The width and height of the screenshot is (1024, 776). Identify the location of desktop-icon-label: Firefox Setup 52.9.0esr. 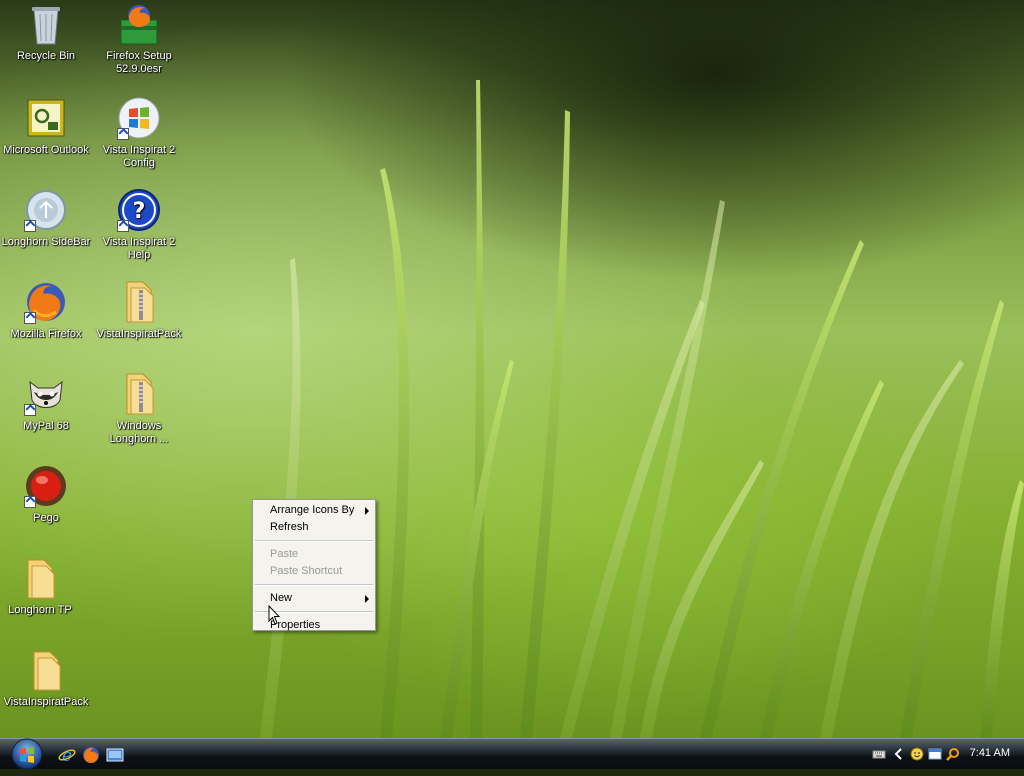
(139, 62).